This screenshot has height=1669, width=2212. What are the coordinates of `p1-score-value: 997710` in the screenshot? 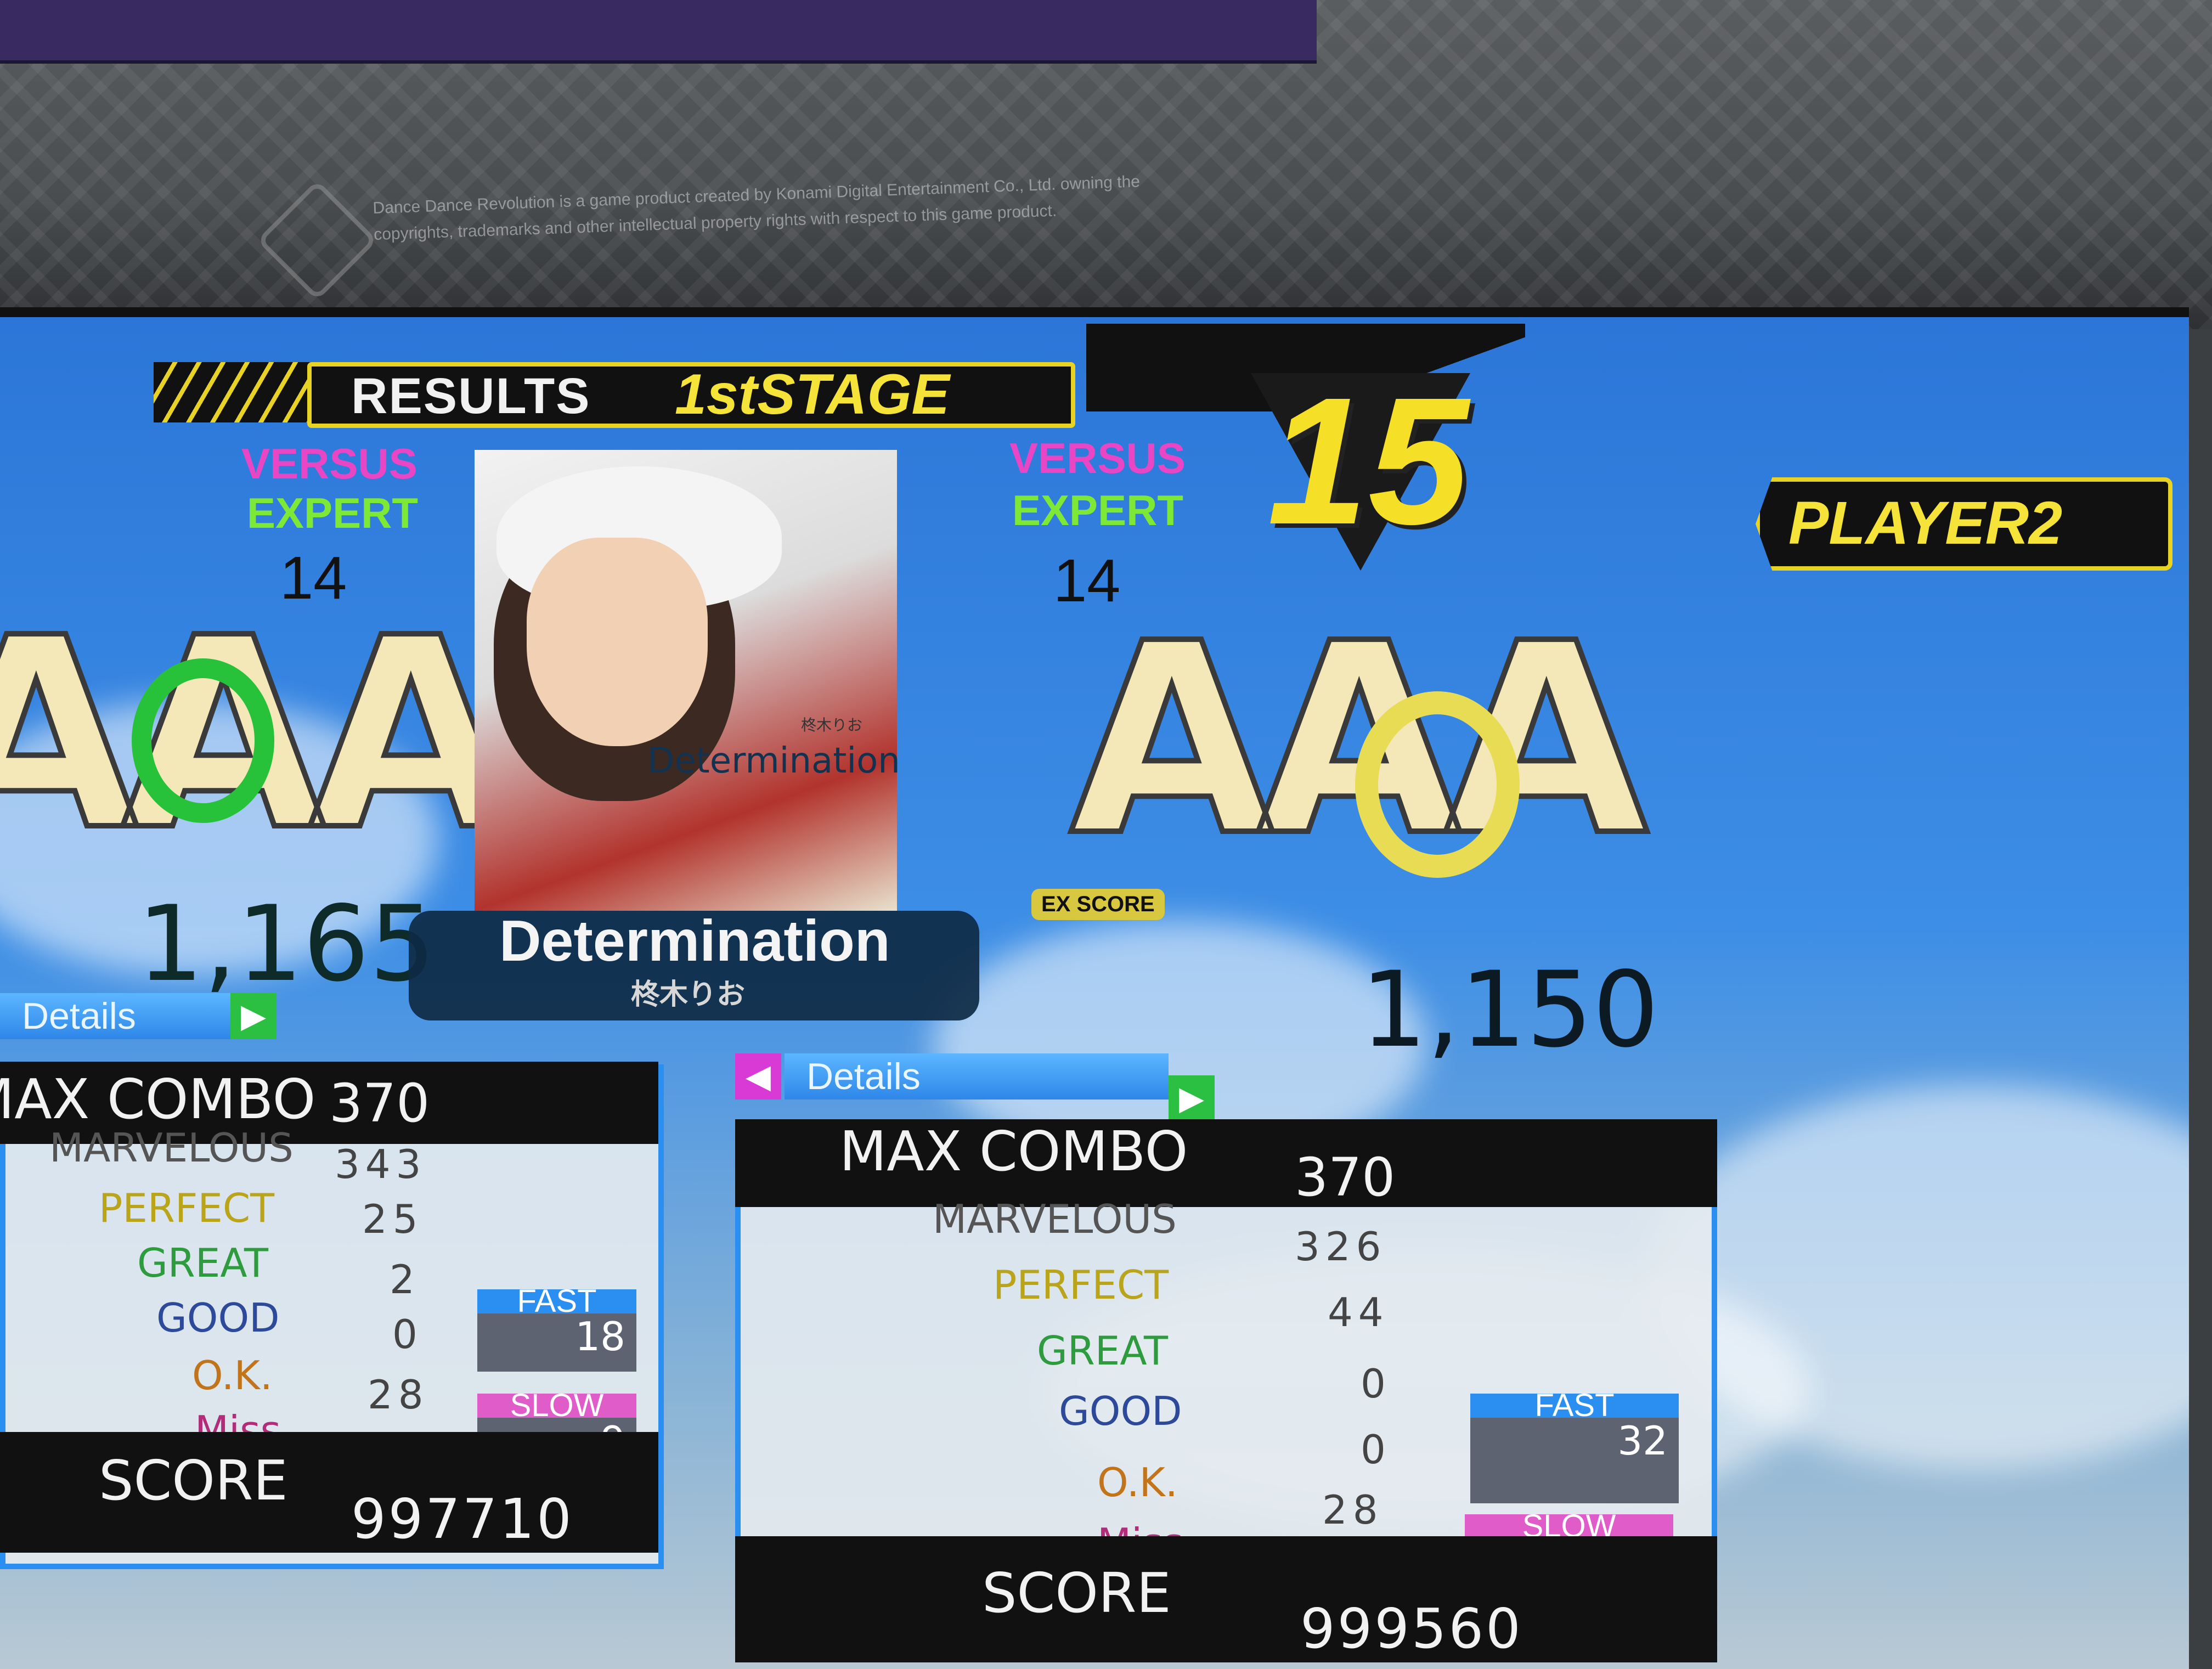 It's located at (462, 1519).